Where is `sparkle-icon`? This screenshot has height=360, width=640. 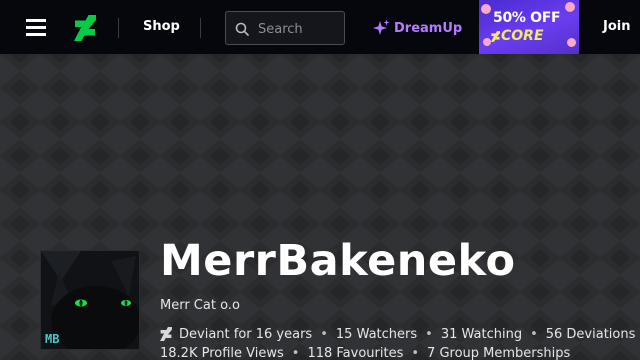
sparkle-icon is located at coordinates (381, 27).